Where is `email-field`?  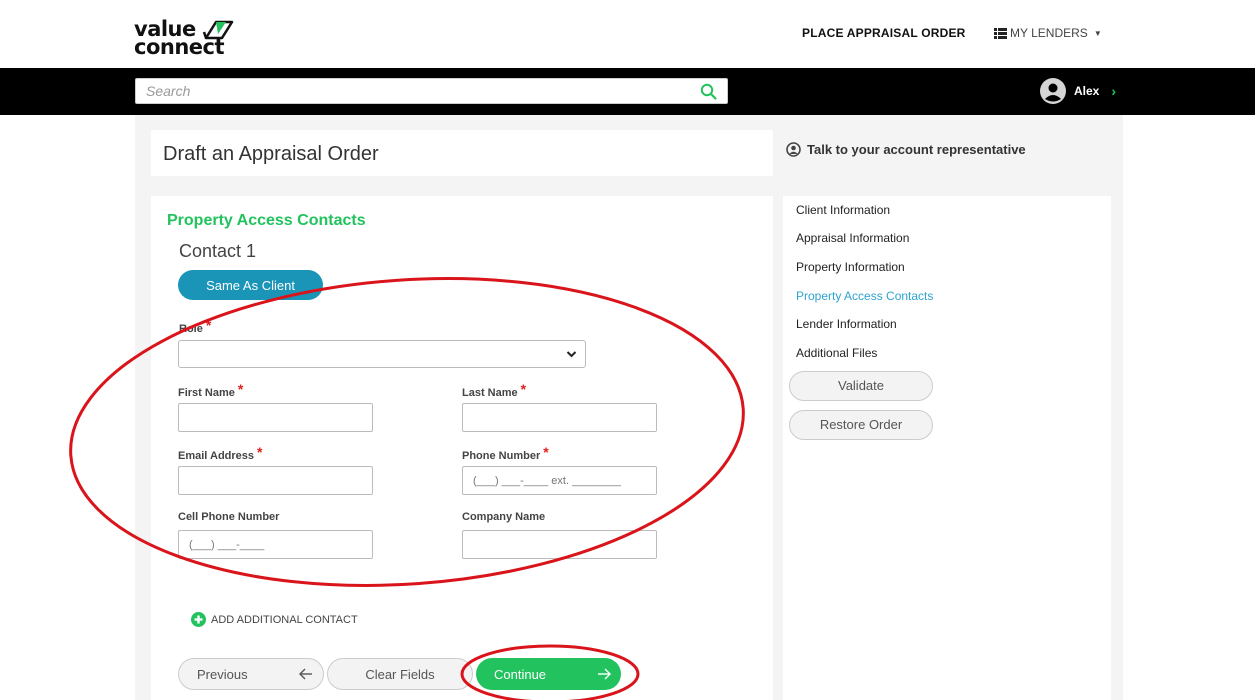 email-field is located at coordinates (275, 480).